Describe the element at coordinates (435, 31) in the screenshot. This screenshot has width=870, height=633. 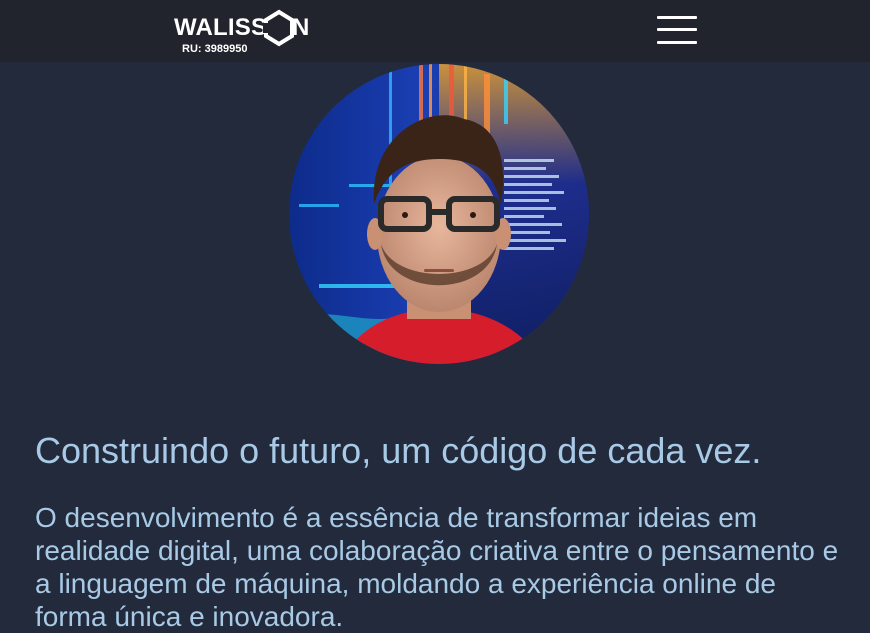
I see `top-navigation-bar: WALISS N RU: 3989950` at that location.